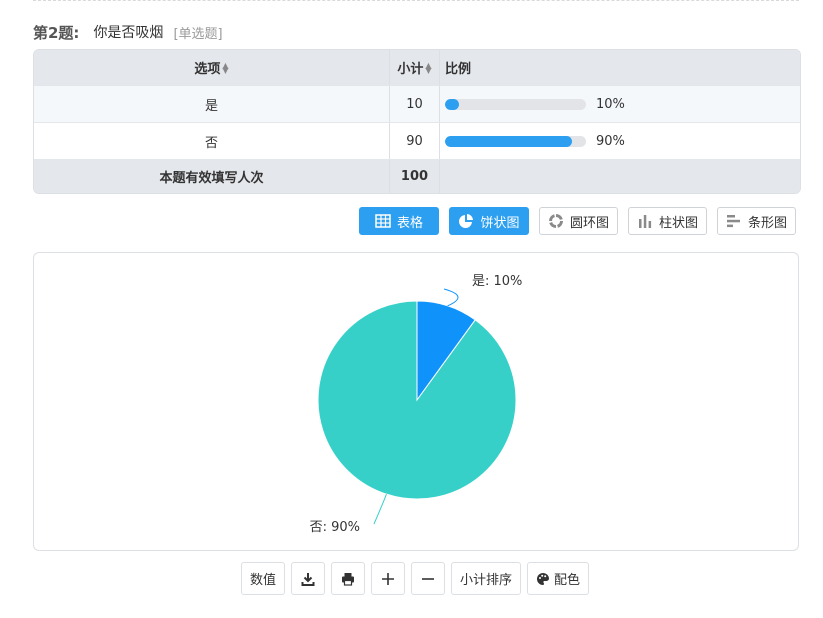 This screenshot has width=823, height=618. I want to click on zoom-in-button, so click(388, 578).